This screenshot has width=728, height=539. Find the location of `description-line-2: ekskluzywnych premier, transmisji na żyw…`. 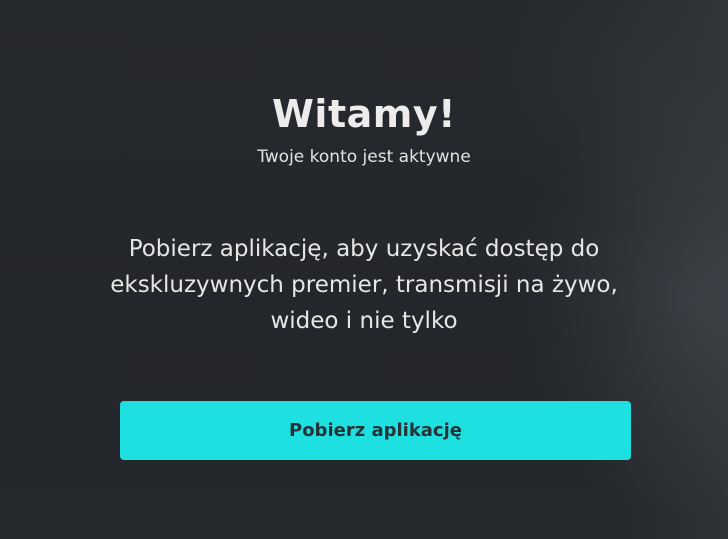

description-line-2: ekskluzywnych premier, transmisji na żyw… is located at coordinates (364, 285).